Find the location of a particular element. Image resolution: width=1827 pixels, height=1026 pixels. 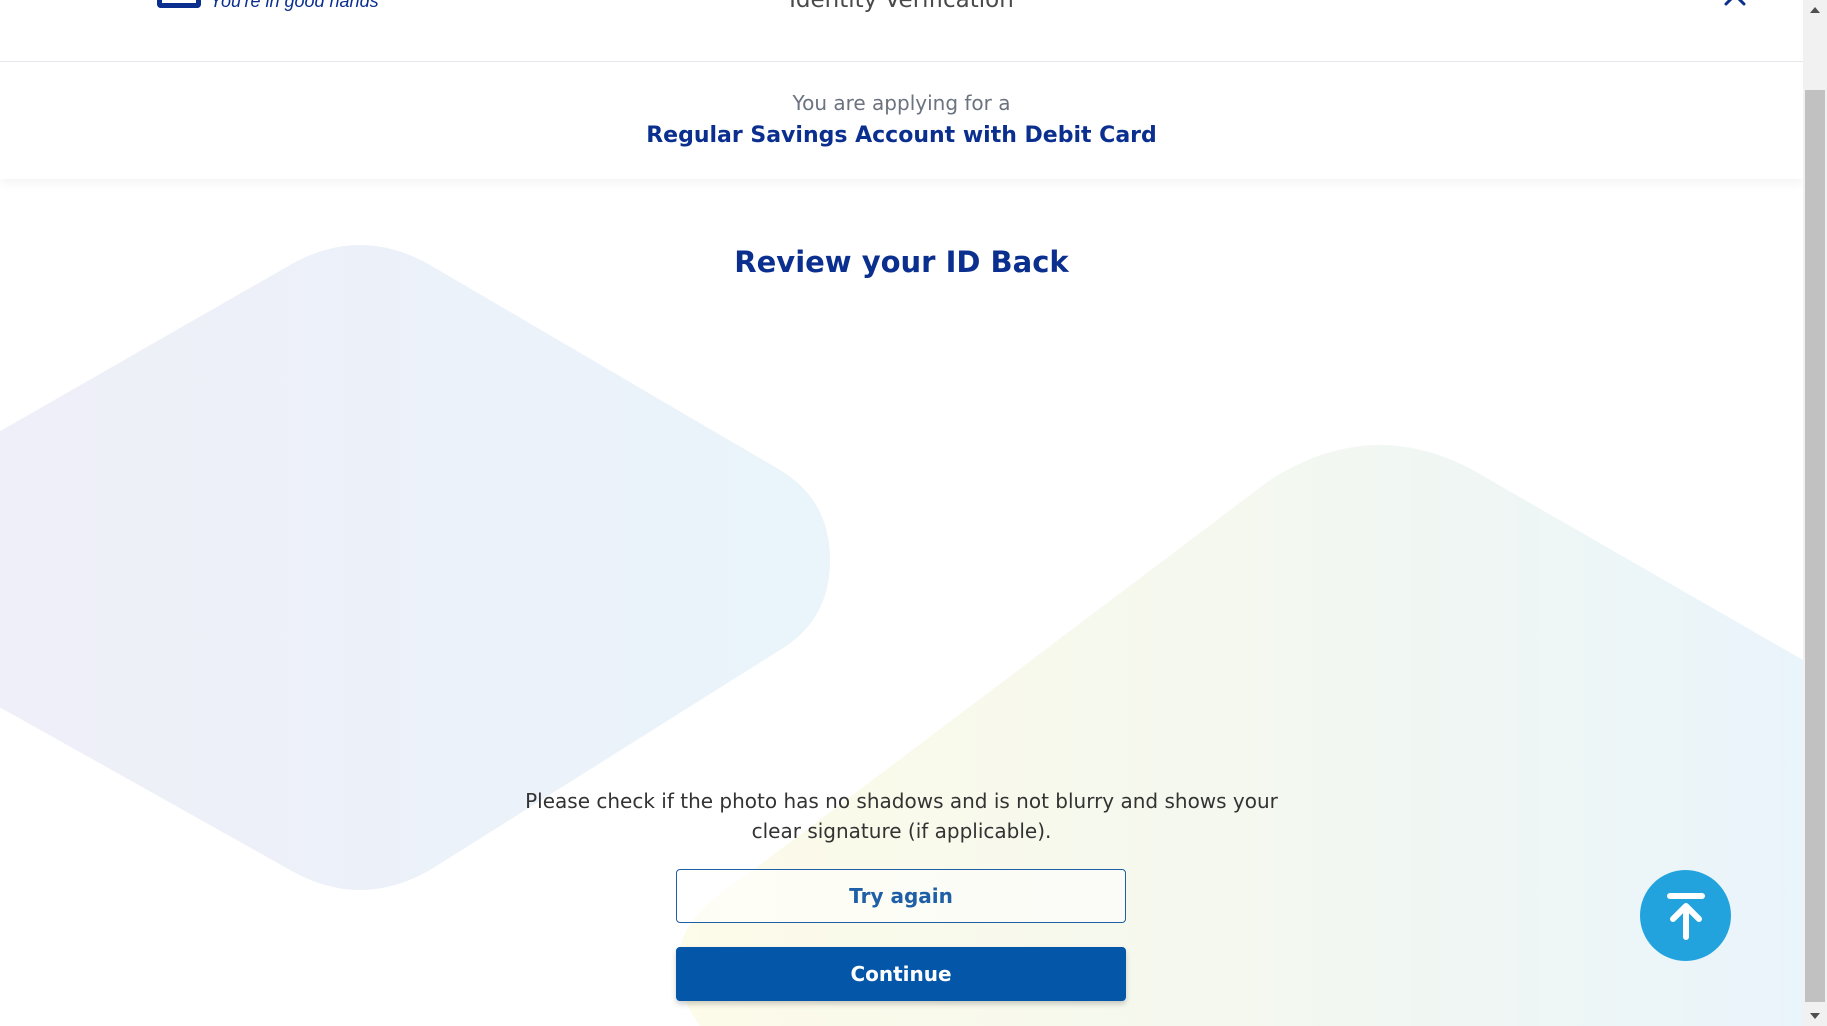

page-title: Review your ID Back is located at coordinates (901, 262).